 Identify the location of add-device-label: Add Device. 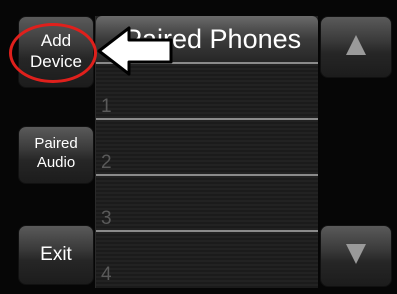
(56, 51).